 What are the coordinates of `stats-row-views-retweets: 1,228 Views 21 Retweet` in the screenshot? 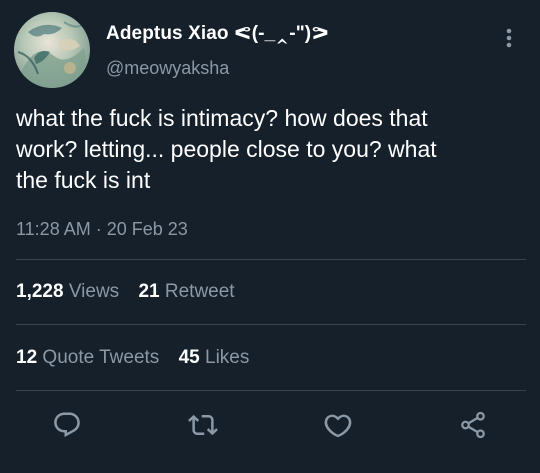 It's located at (125, 292).